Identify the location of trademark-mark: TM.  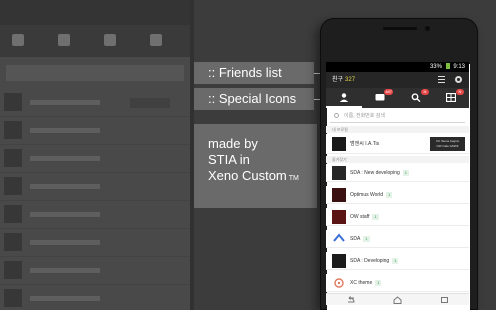
(293, 178).